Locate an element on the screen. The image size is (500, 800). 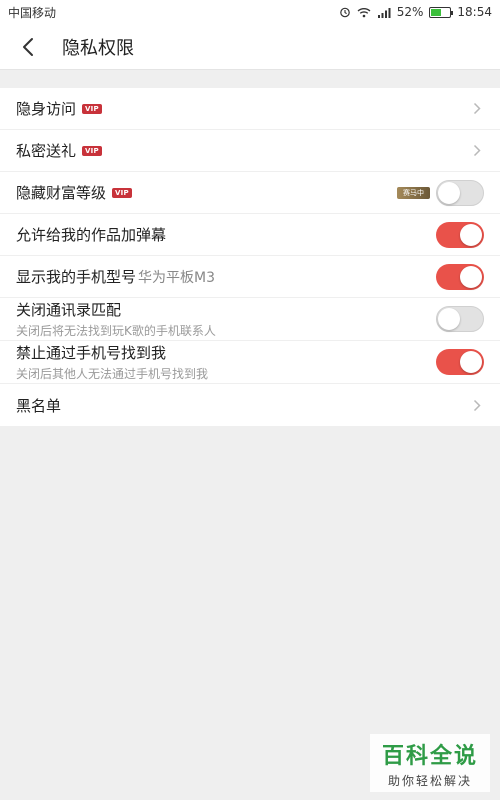
hide-wealth-toggle is located at coordinates (460, 192).